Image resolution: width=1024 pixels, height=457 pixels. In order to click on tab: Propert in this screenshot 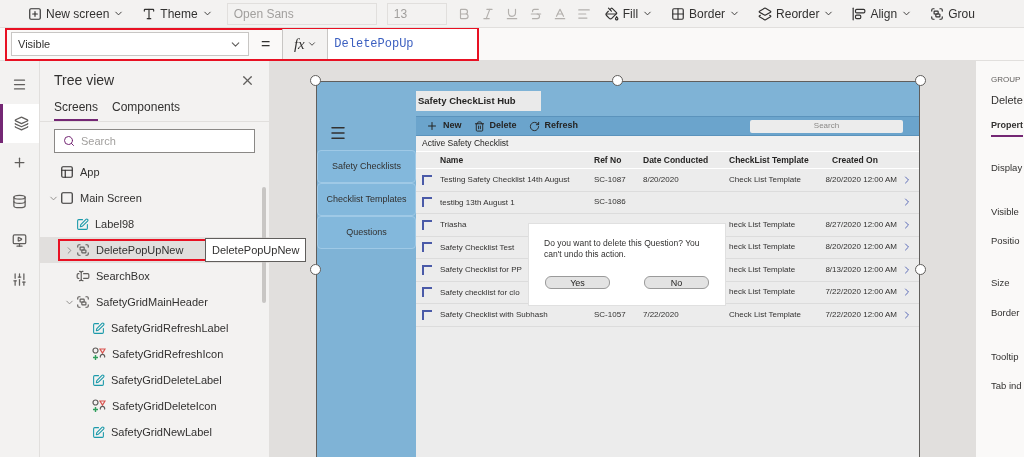, I will do `click(1007, 127)`.